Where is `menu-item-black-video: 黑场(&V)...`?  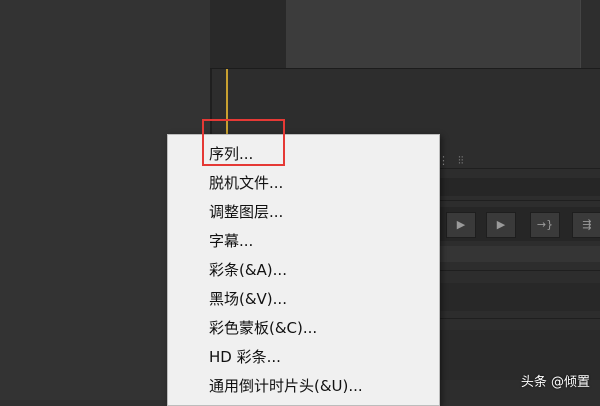 menu-item-black-video: 黑场(&V)... is located at coordinates (248, 299).